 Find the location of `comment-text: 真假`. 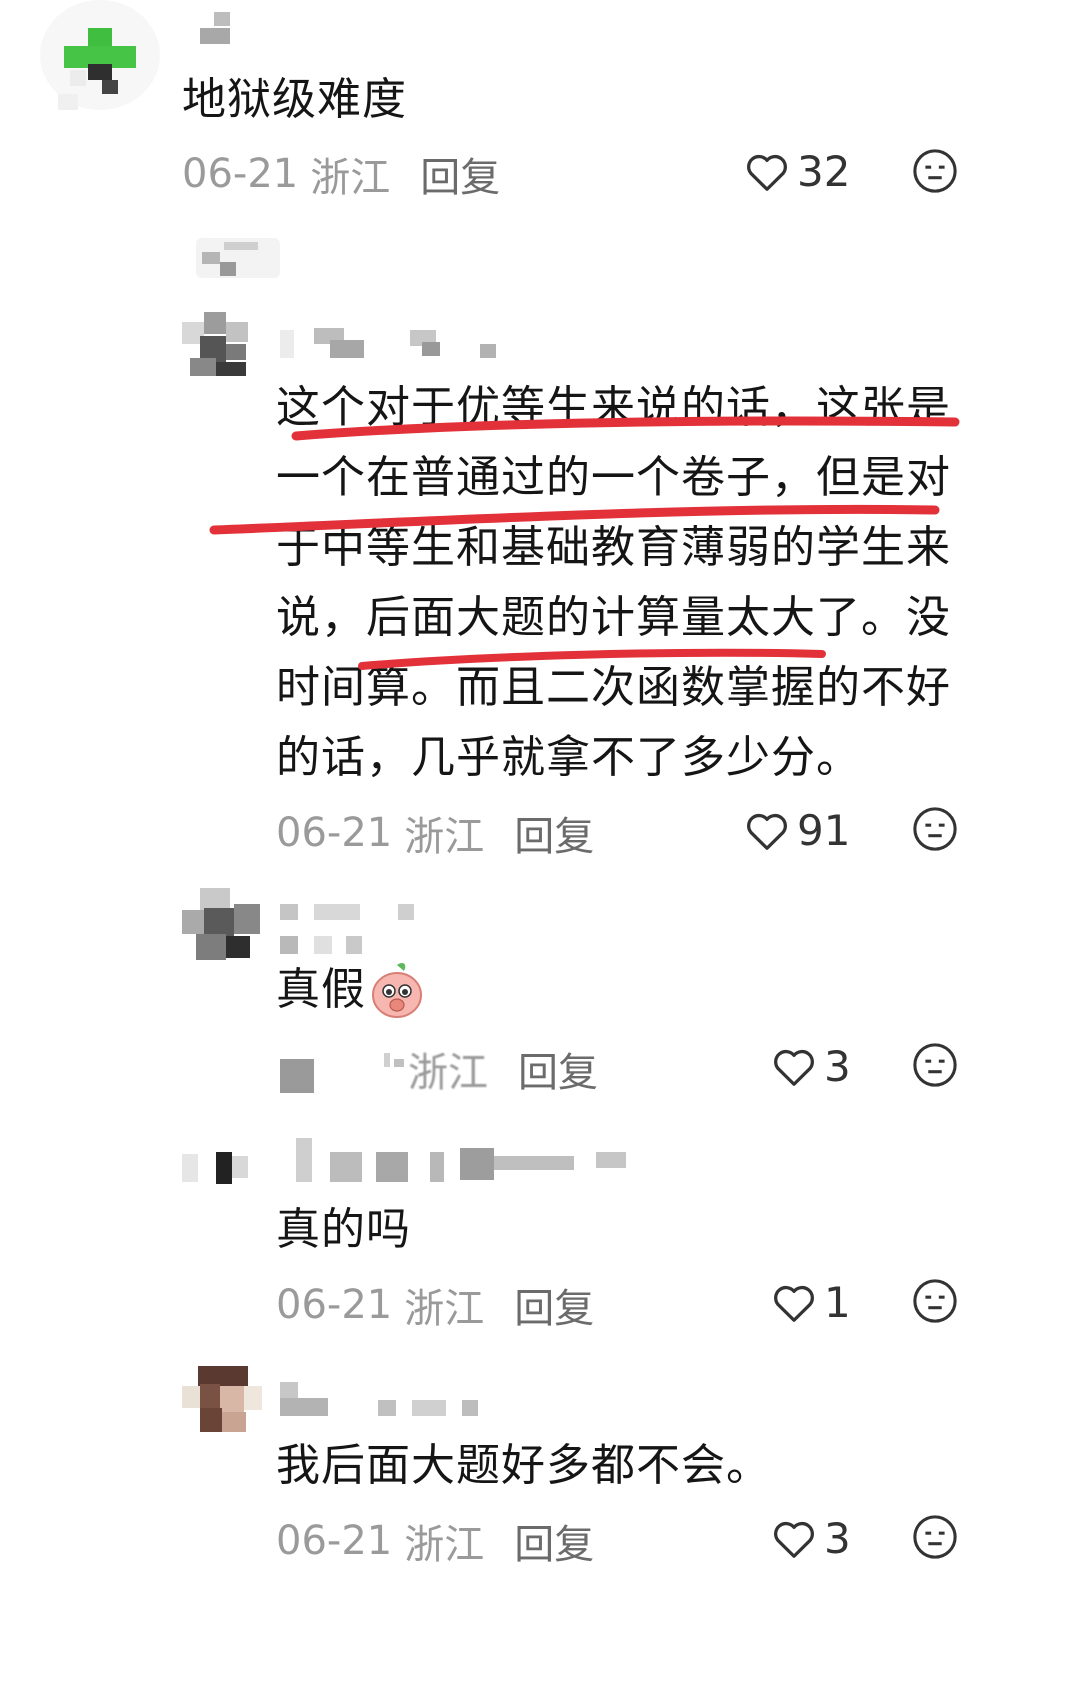

comment-text: 真假 is located at coordinates (350, 990).